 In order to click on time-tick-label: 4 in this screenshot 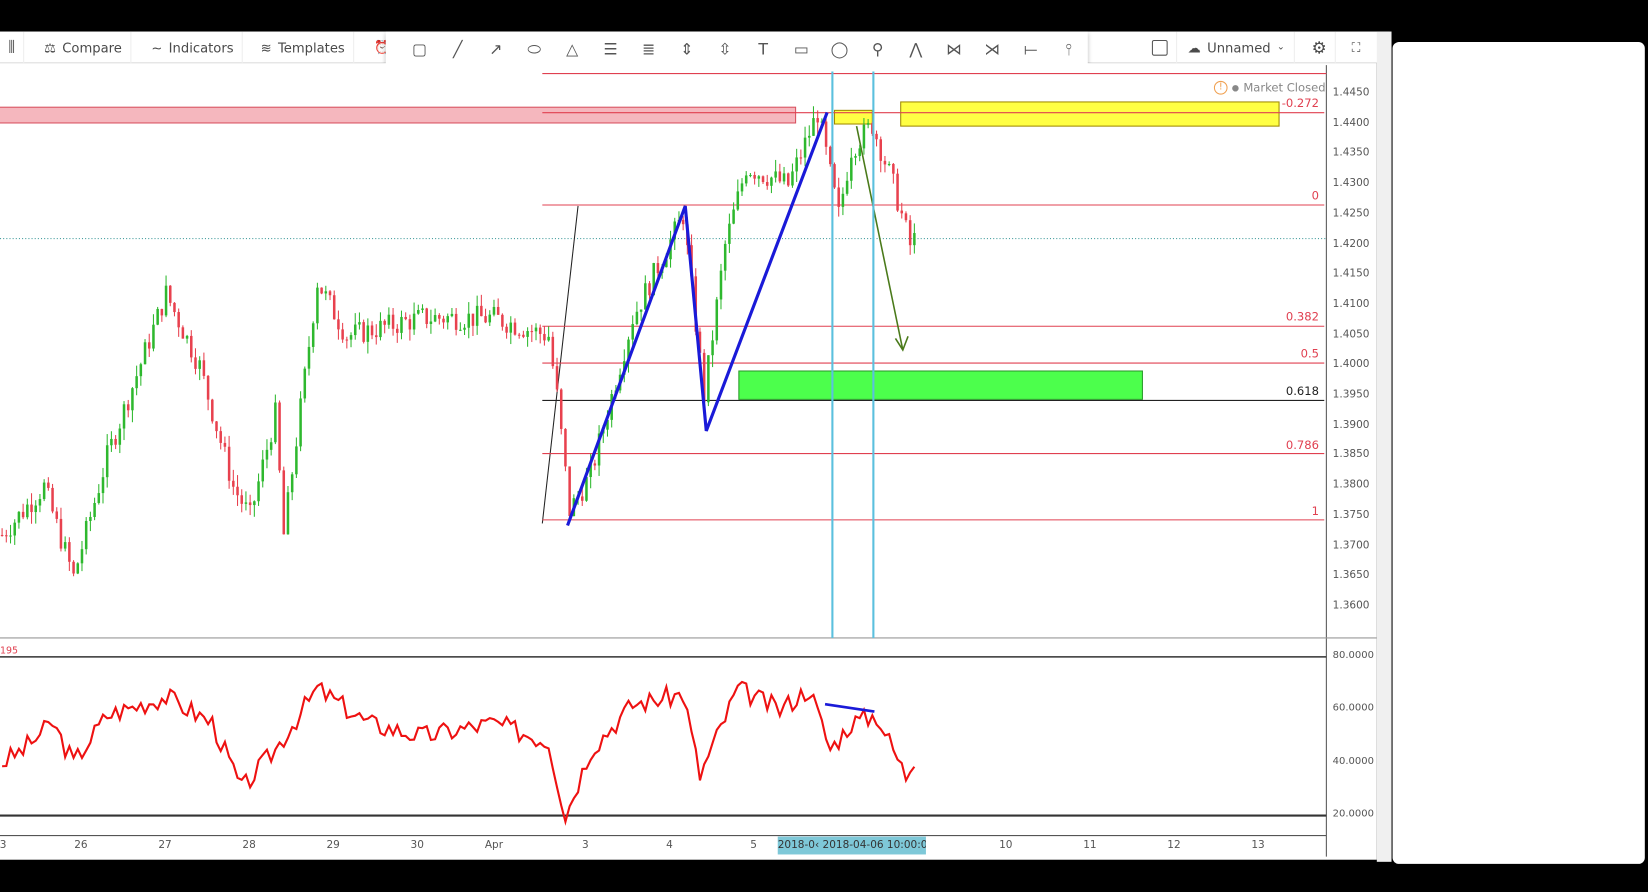, I will do `click(669, 845)`.